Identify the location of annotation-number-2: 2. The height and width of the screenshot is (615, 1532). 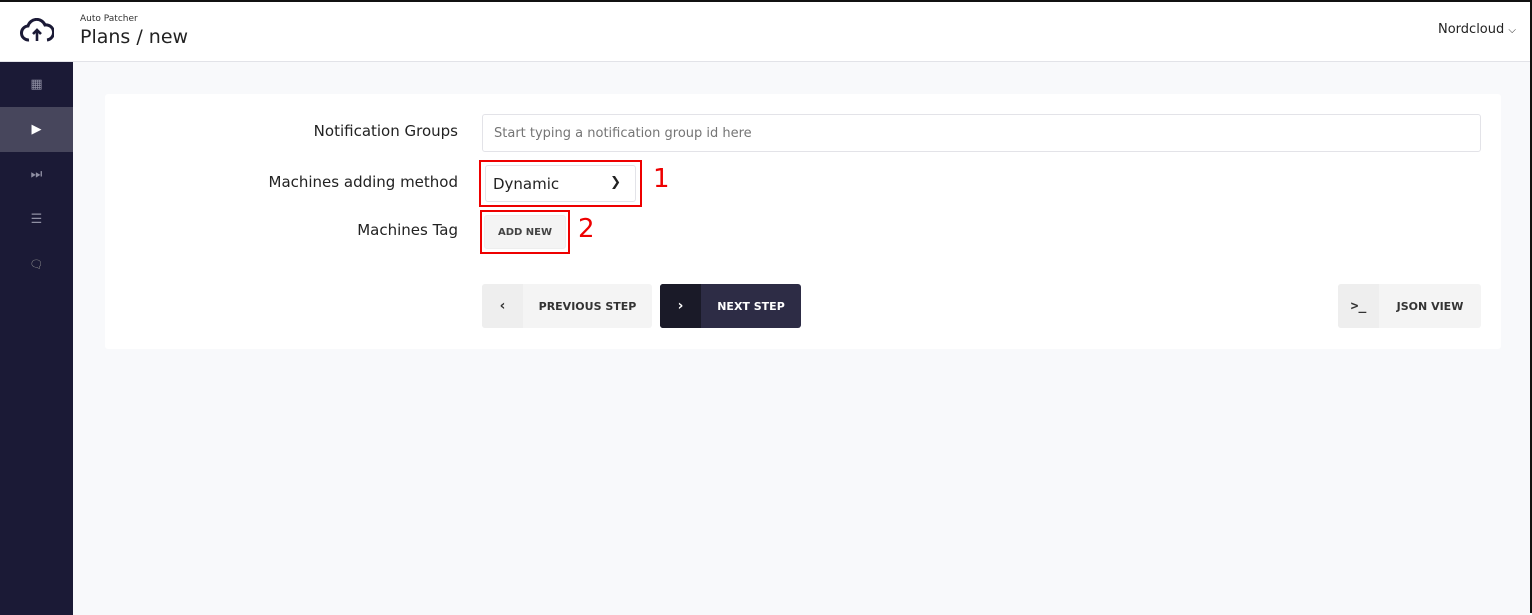
(586, 229).